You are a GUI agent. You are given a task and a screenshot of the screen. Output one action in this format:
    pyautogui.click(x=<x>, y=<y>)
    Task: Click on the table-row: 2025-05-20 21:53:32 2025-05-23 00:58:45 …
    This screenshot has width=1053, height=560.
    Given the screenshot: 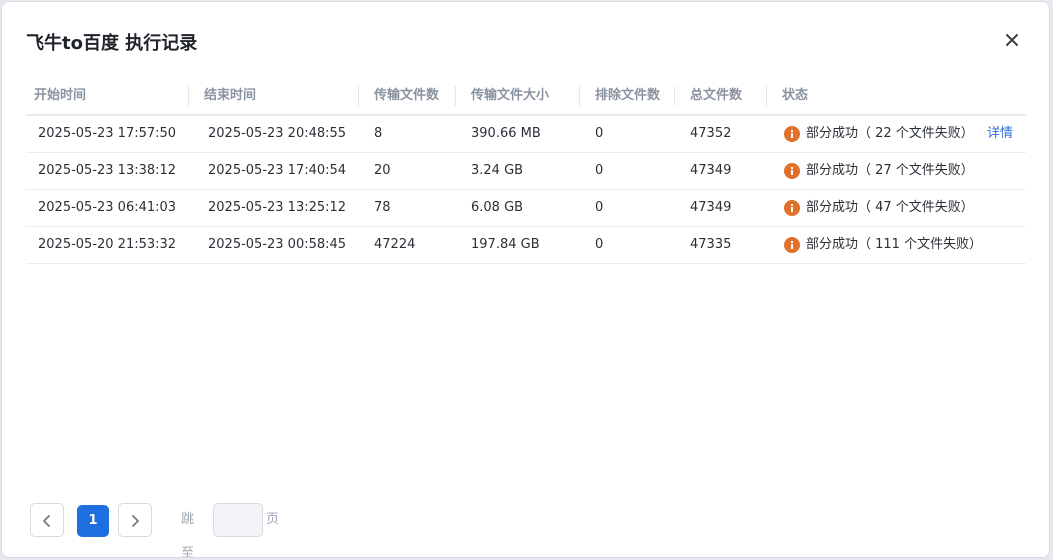 What is the action you would take?
    pyautogui.click(x=526, y=245)
    